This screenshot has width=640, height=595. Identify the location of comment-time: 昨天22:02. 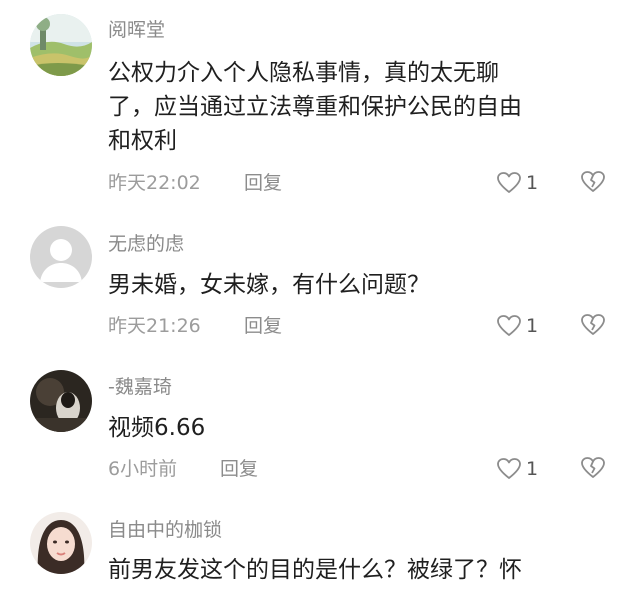
(154, 183).